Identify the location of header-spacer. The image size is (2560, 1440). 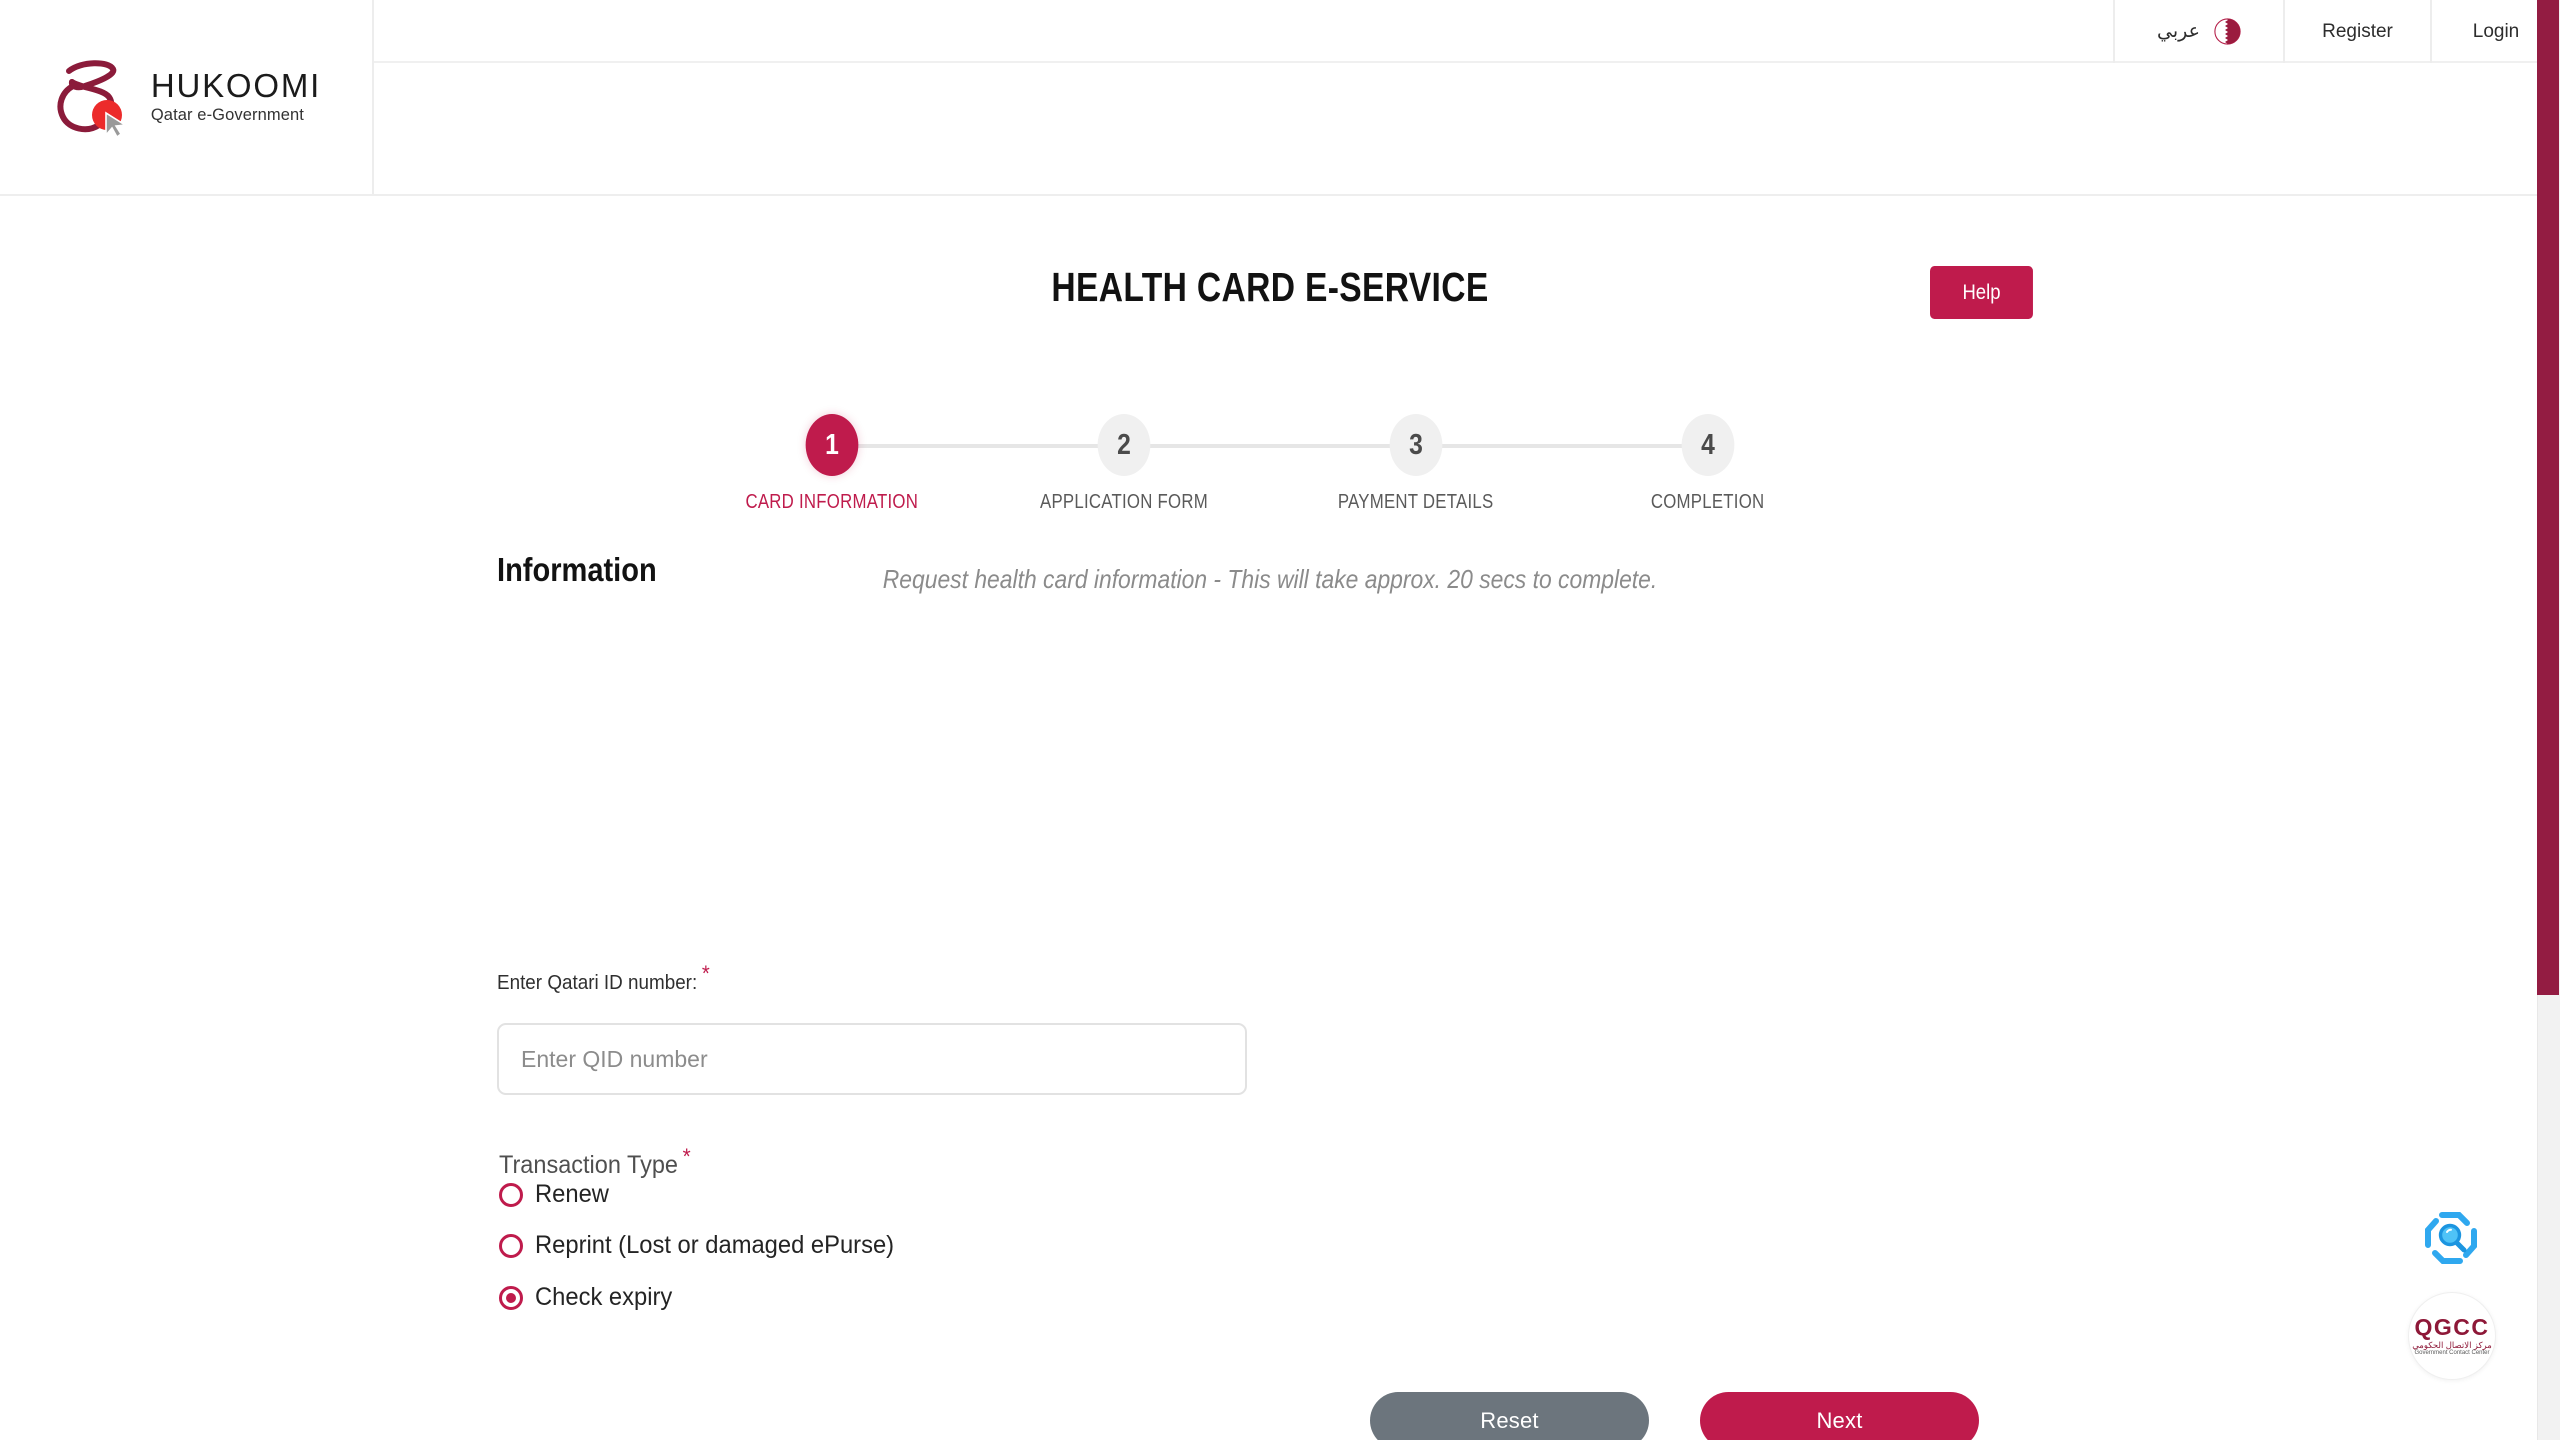
(1467, 128).